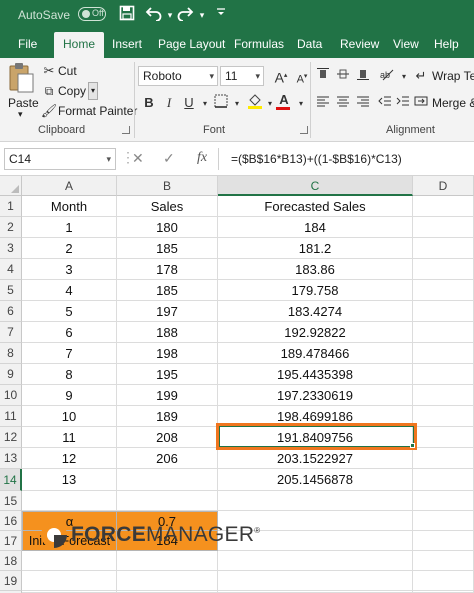 The height and width of the screenshot is (593, 474). What do you see at coordinates (167, 311) in the screenshot?
I see `cell-sales: 197` at bounding box center [167, 311].